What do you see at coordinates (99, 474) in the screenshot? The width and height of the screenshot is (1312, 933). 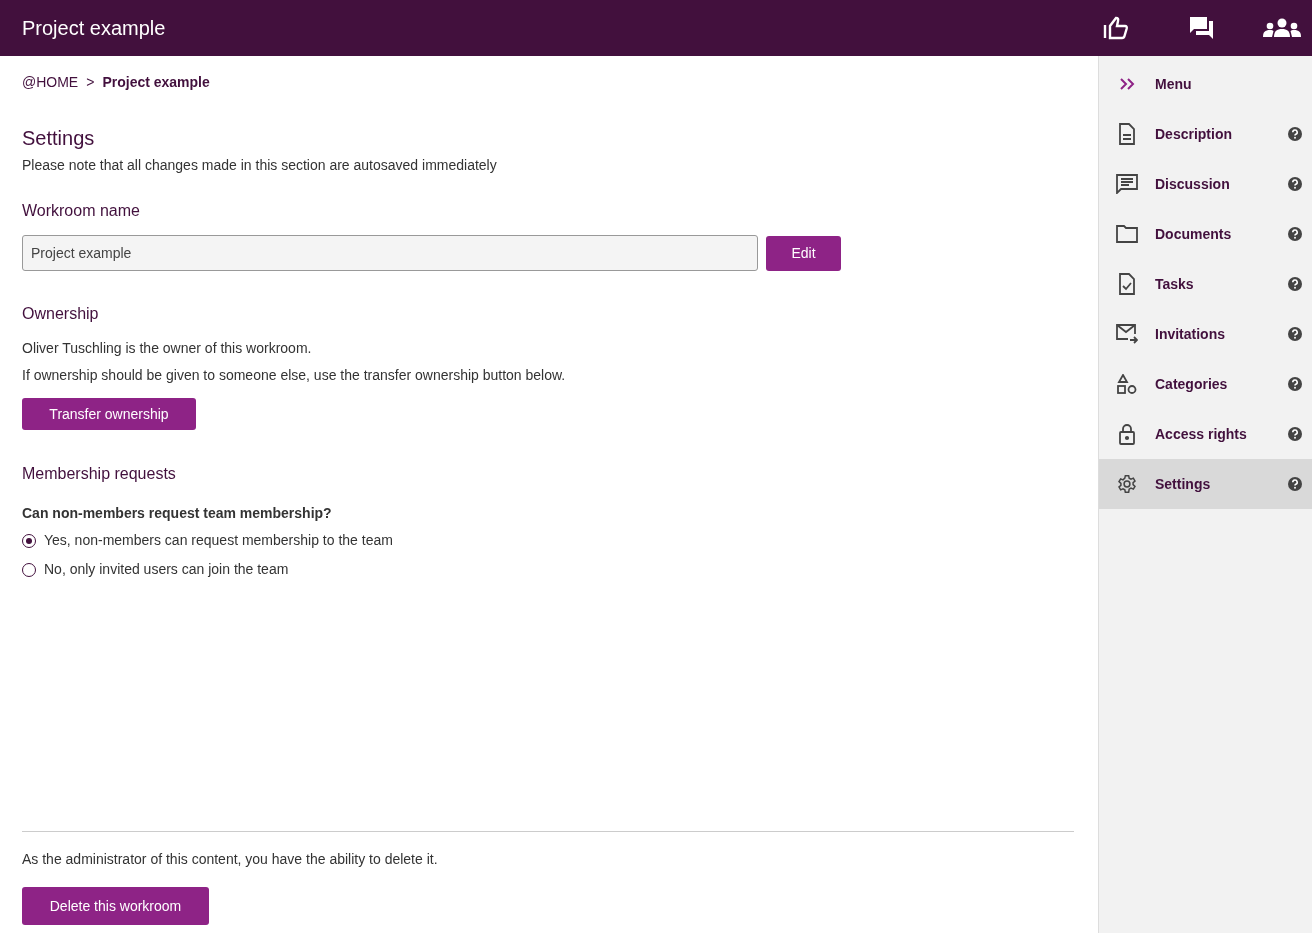 I see `subsection-heading: Membership requests` at bounding box center [99, 474].